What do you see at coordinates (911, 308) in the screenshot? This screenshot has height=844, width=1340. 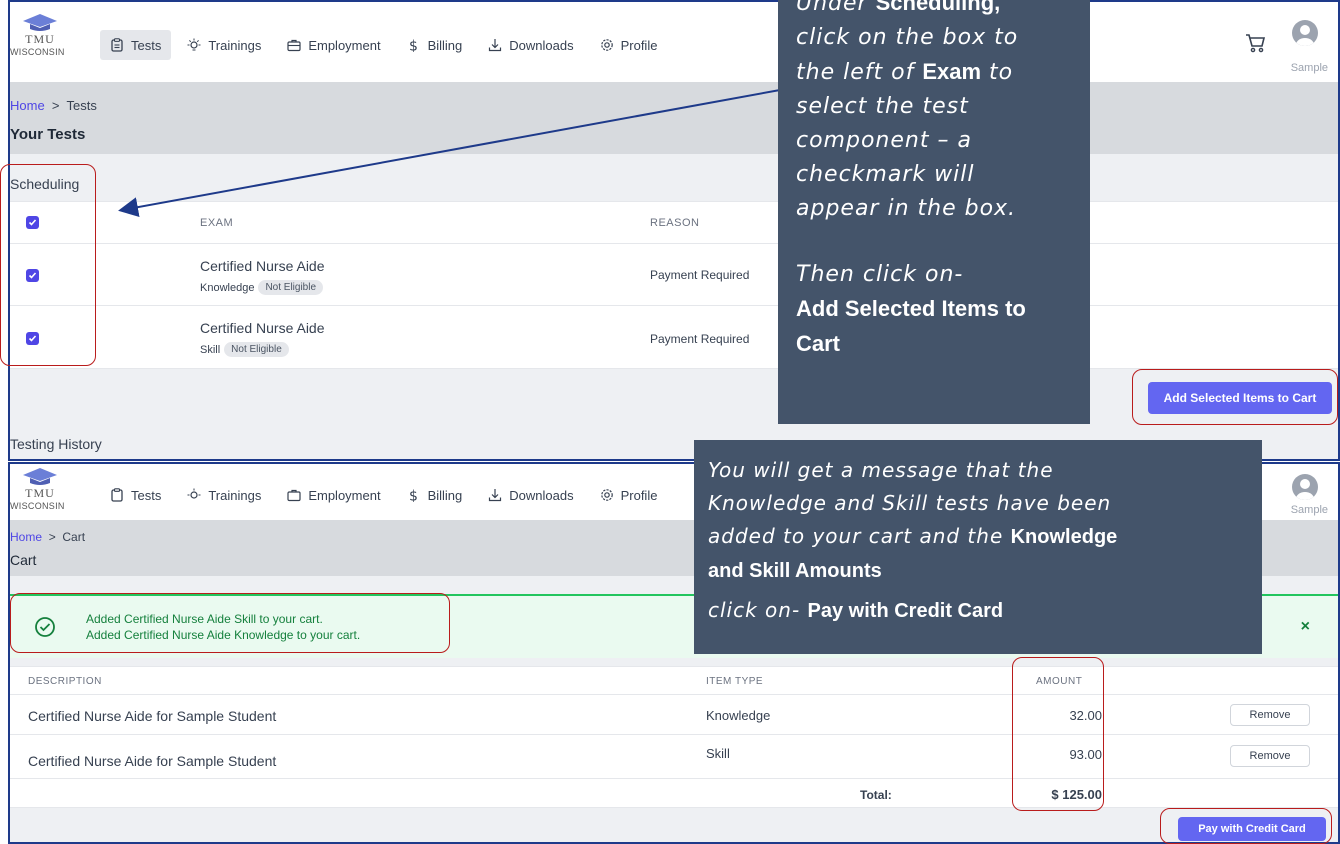 I see `callout-emphasis: Add Selected Items to` at bounding box center [911, 308].